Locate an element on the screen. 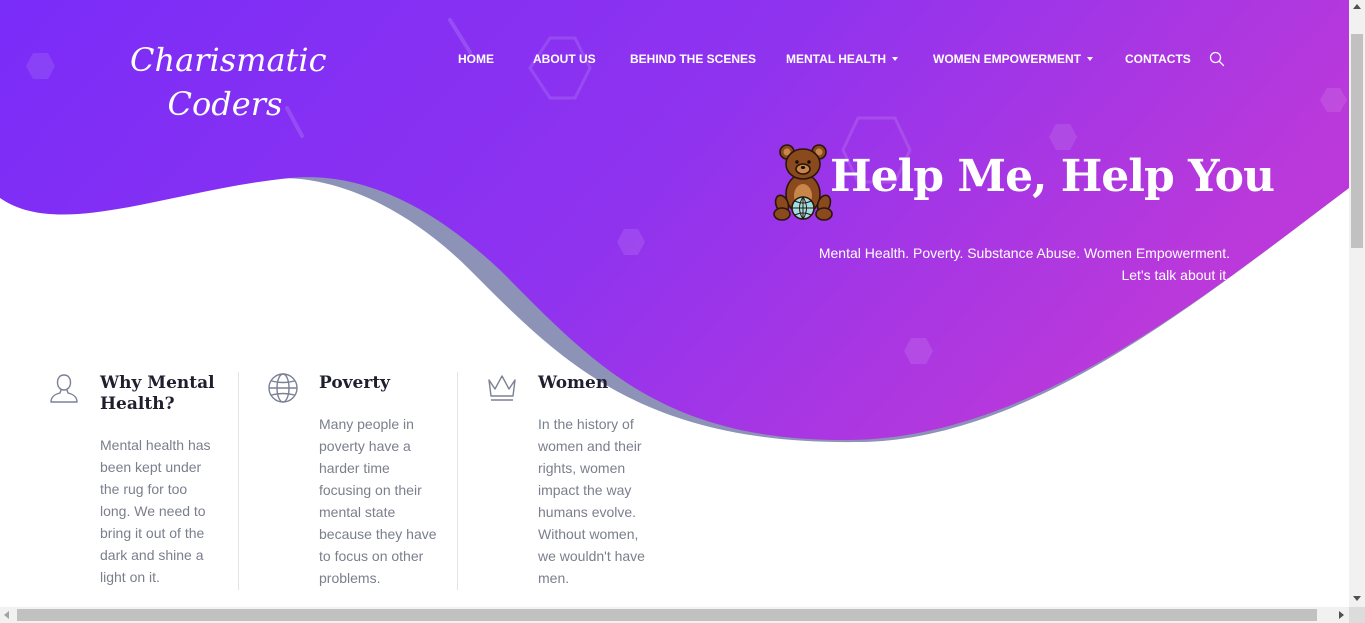 Image resolution: width=1365 pixels, height=623 pixels. feature-text-line: long. We need to is located at coordinates (153, 511).